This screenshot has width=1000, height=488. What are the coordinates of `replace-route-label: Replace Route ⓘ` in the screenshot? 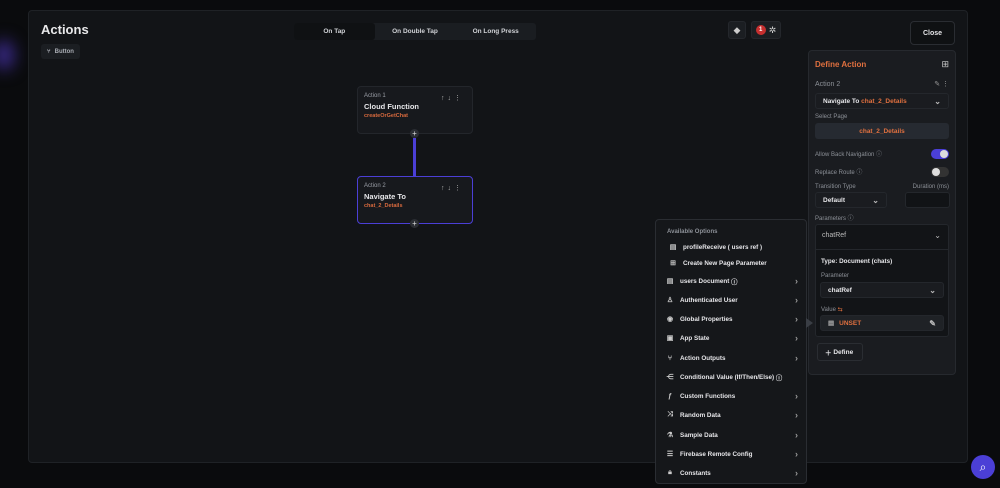 It's located at (882, 172).